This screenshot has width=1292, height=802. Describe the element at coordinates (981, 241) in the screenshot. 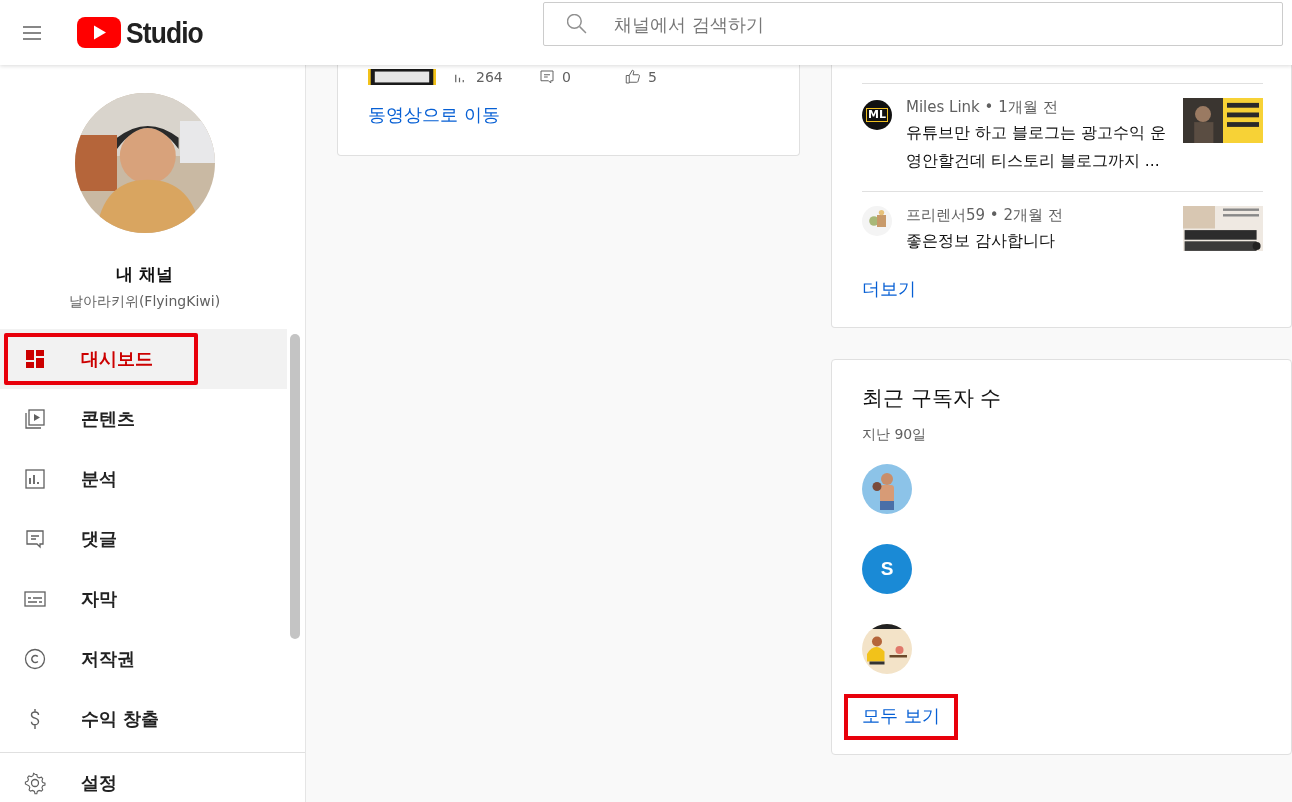

I see `comment-text: 좋은정보 감사합니다` at that location.